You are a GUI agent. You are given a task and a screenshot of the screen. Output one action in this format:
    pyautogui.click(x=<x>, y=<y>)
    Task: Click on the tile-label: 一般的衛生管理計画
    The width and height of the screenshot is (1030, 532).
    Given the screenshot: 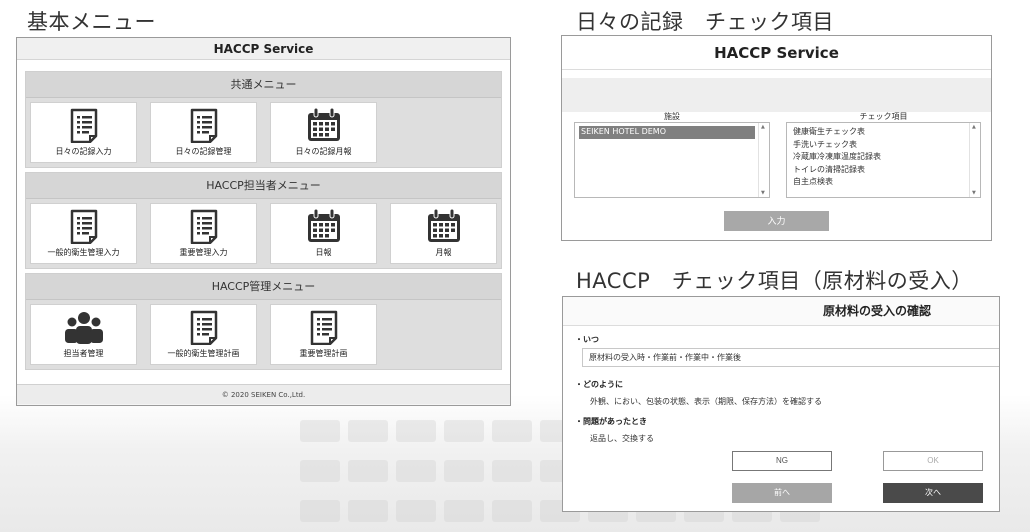 What is the action you would take?
    pyautogui.click(x=203, y=353)
    